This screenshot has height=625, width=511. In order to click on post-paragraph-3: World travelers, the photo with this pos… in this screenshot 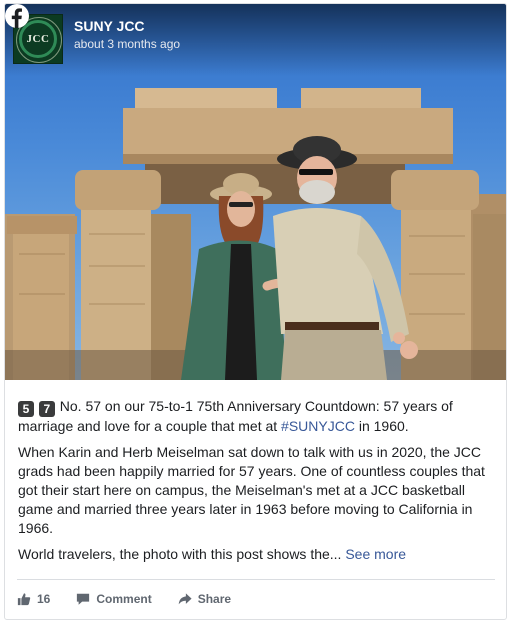, I will do `click(258, 554)`.